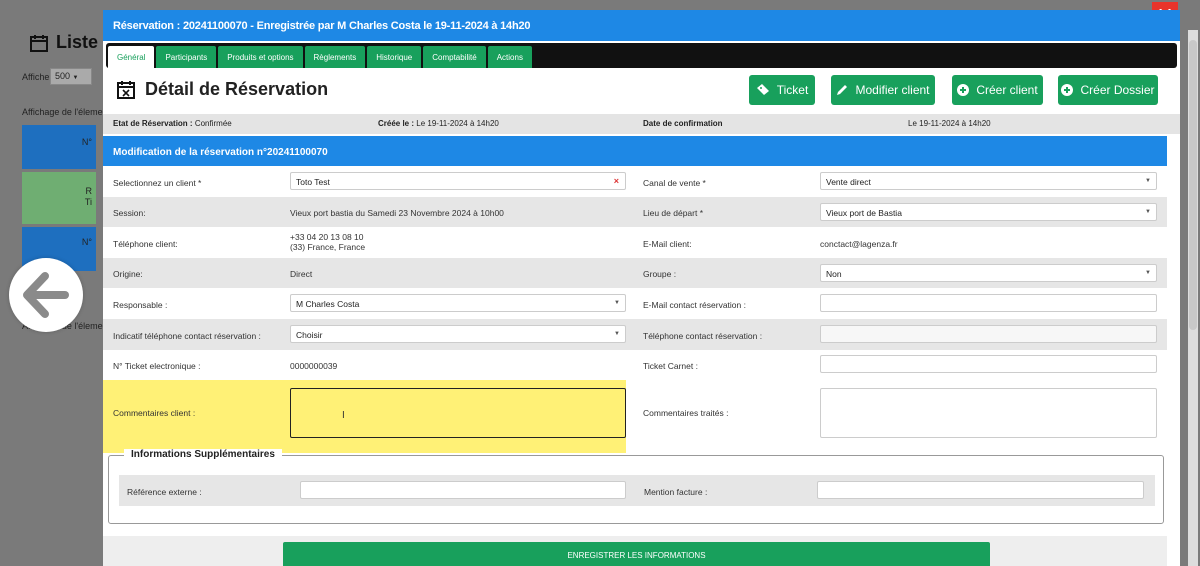 The height and width of the screenshot is (566, 1200). Describe the element at coordinates (694, 305) in the screenshot. I see `email-contact-label: E-Mail contact réservation :` at that location.